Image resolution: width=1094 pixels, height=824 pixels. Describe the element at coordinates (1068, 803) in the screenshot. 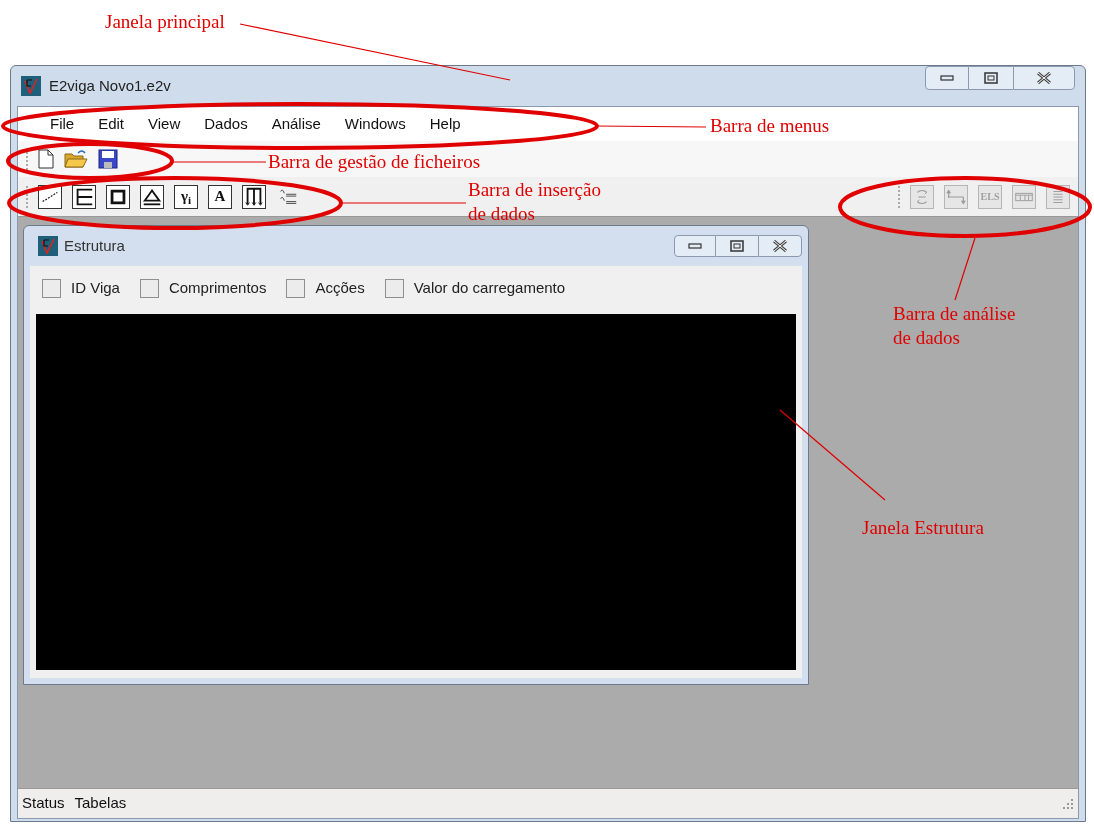

I see `resize-grip-icon` at that location.